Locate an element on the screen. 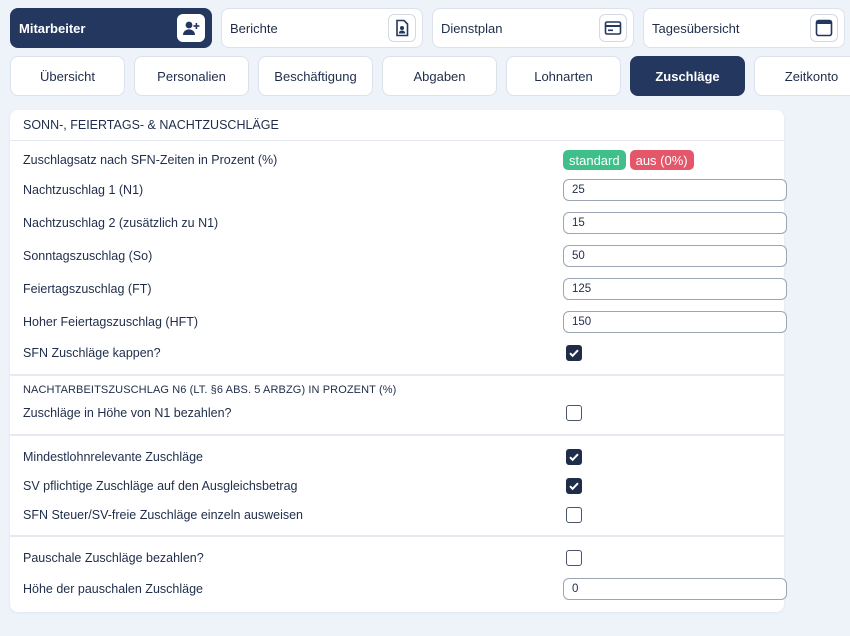 This screenshot has width=850, height=636. high-holiday-input is located at coordinates (675, 322).